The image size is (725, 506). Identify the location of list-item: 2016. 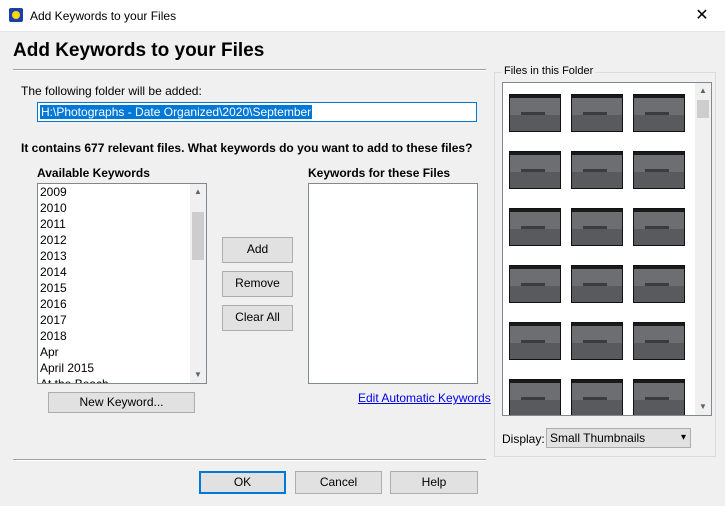
(114, 304).